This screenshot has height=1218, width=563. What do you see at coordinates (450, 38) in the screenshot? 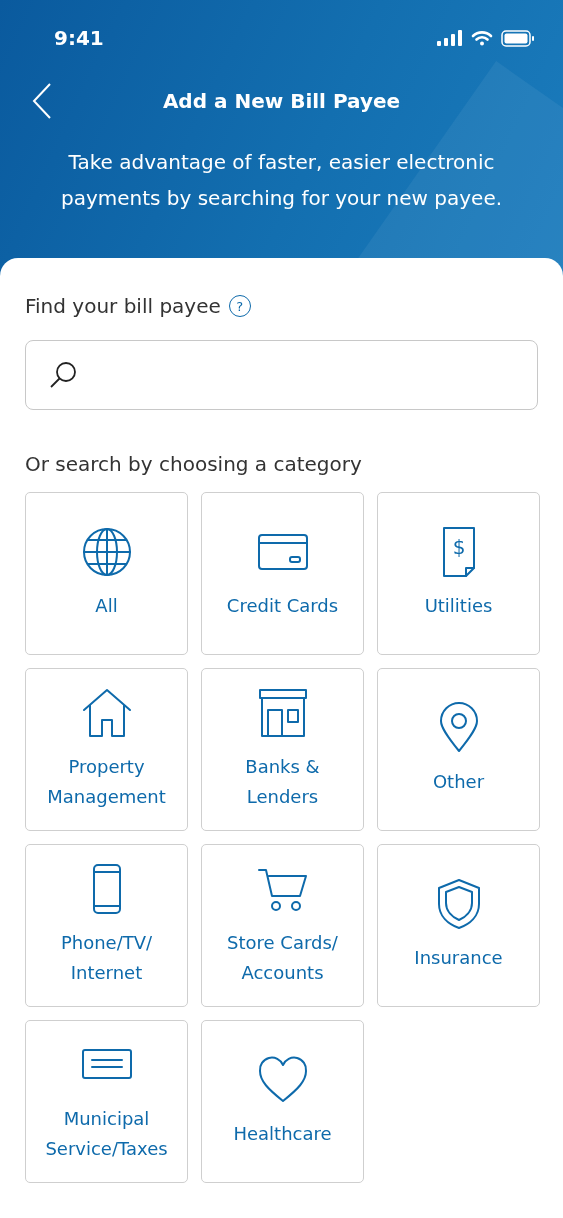
I see `signal-icon` at bounding box center [450, 38].